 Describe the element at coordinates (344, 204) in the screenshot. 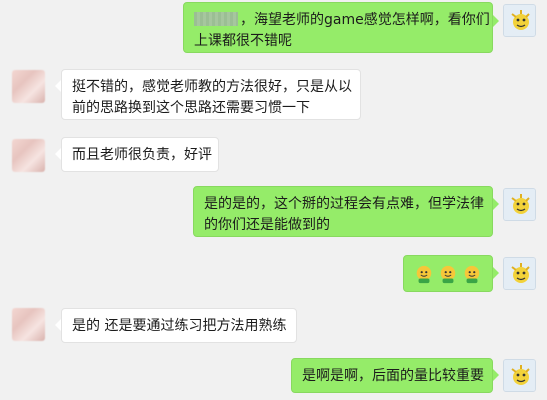

I see `message-text-line: 是的是的，这个掰的过程会有点难，但学法律` at that location.